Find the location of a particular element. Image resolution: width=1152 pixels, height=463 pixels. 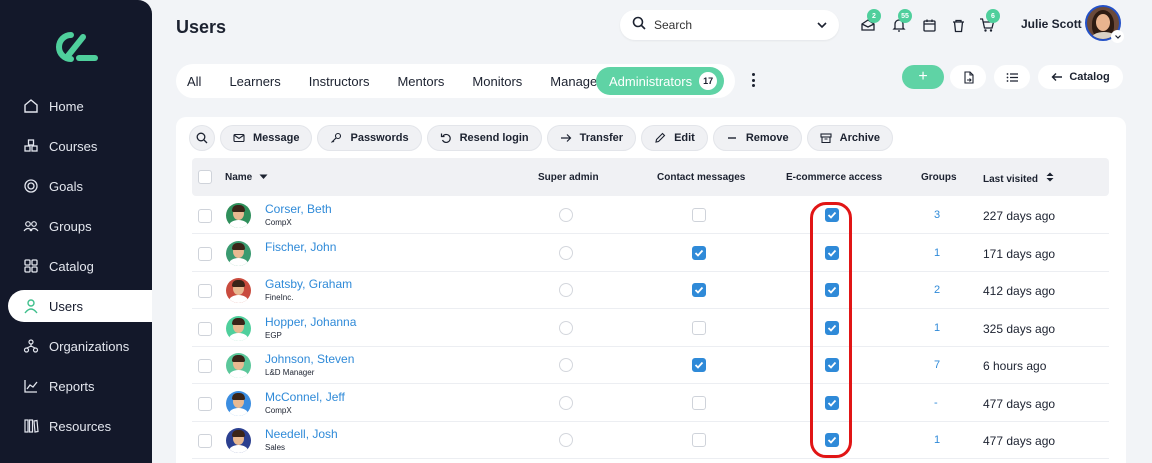

resend-login-label: Resend login is located at coordinates (494, 138).